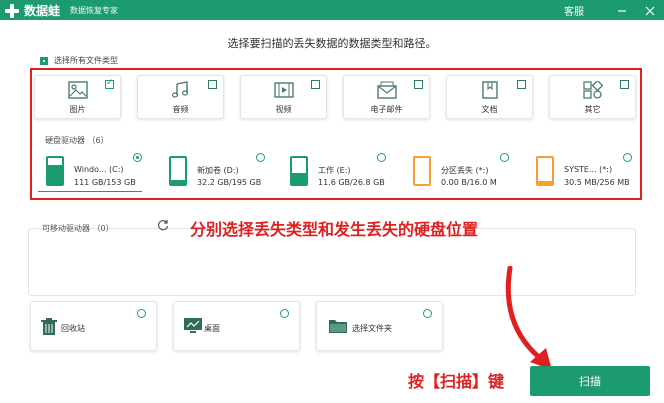 The image size is (664, 403). I want to click on page-heading: 选择要扫描的丢失数据的数据类型和路径。, so click(332, 43).